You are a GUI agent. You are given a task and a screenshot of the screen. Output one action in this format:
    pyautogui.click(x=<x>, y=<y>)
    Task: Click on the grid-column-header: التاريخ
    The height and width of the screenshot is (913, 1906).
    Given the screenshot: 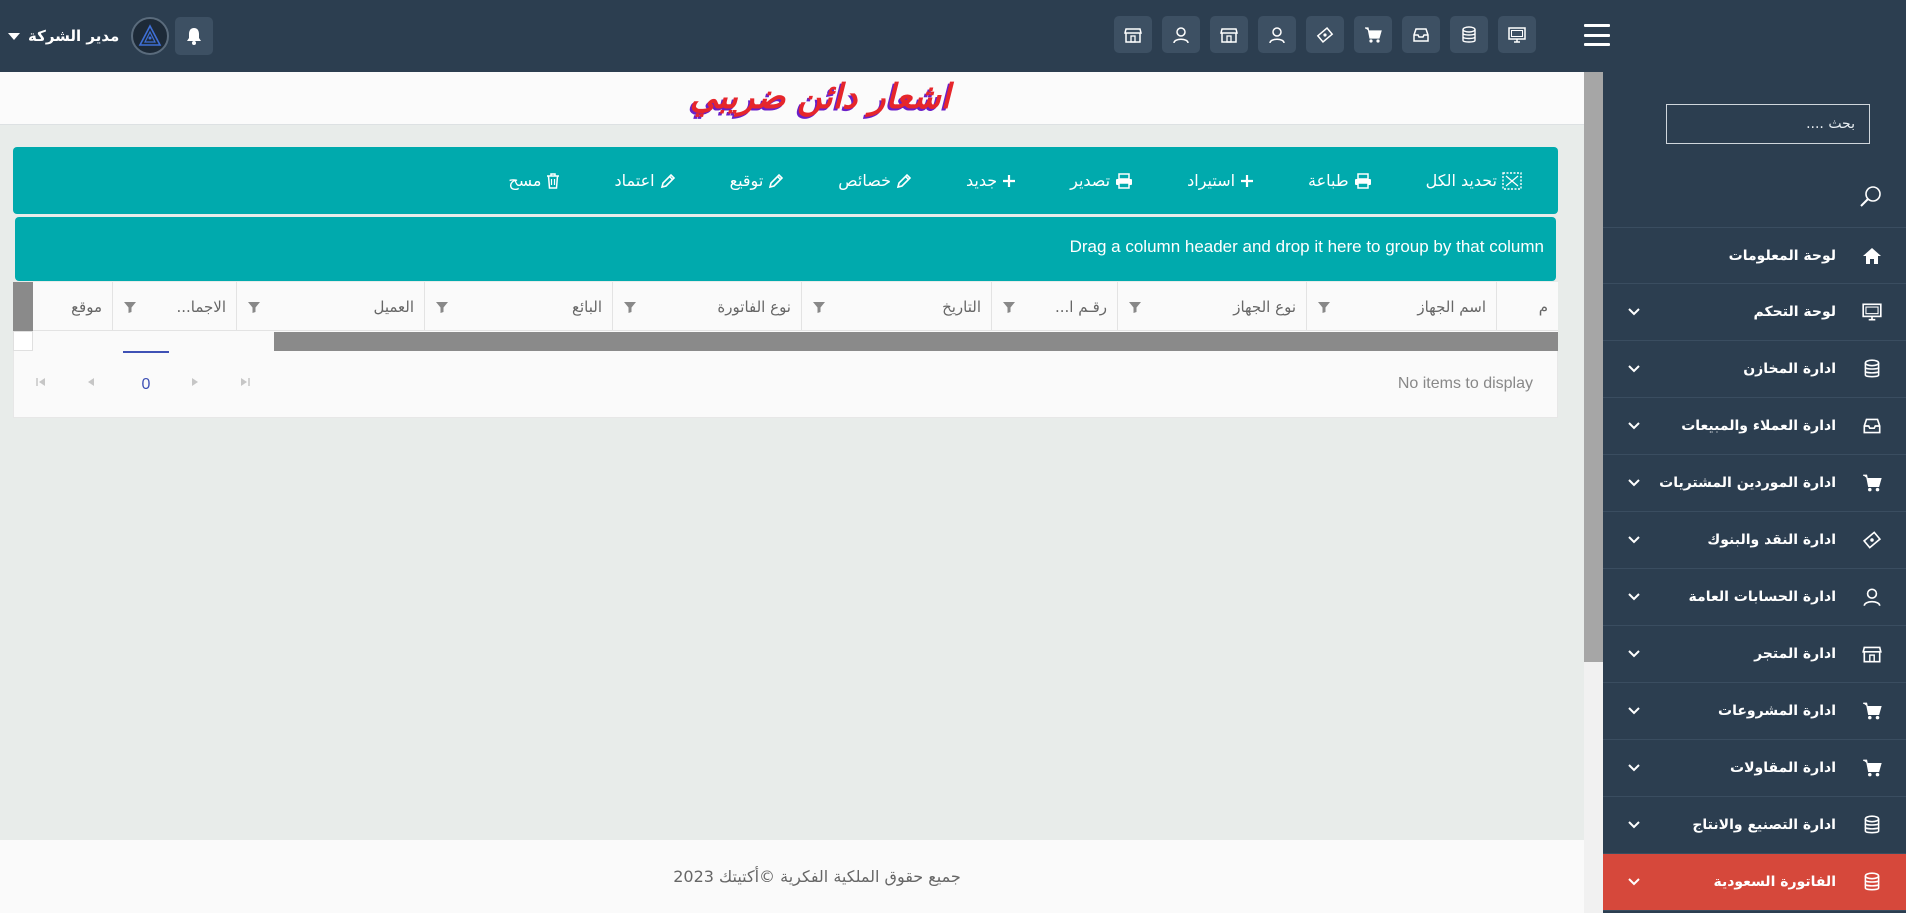 What is the action you would take?
    pyautogui.click(x=896, y=306)
    